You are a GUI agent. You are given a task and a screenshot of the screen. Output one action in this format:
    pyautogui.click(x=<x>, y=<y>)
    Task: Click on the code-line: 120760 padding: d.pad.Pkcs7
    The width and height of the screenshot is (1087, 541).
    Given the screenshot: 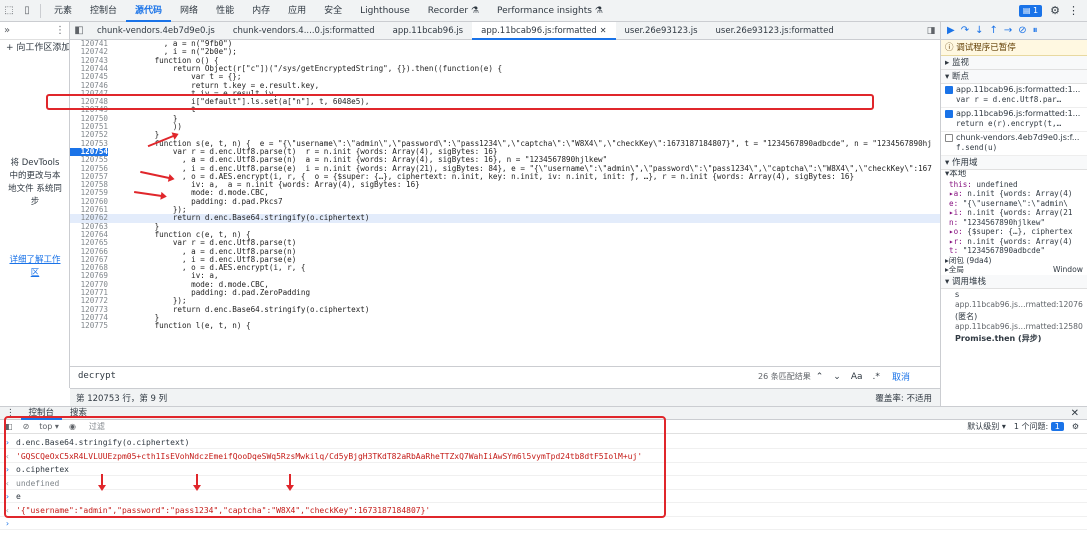 What is the action you would take?
    pyautogui.click(x=505, y=201)
    